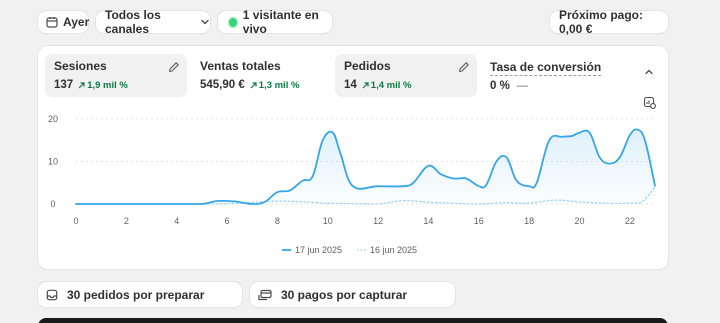 The height and width of the screenshot is (323, 720). I want to click on date-range-button: Ayer, so click(64, 22).